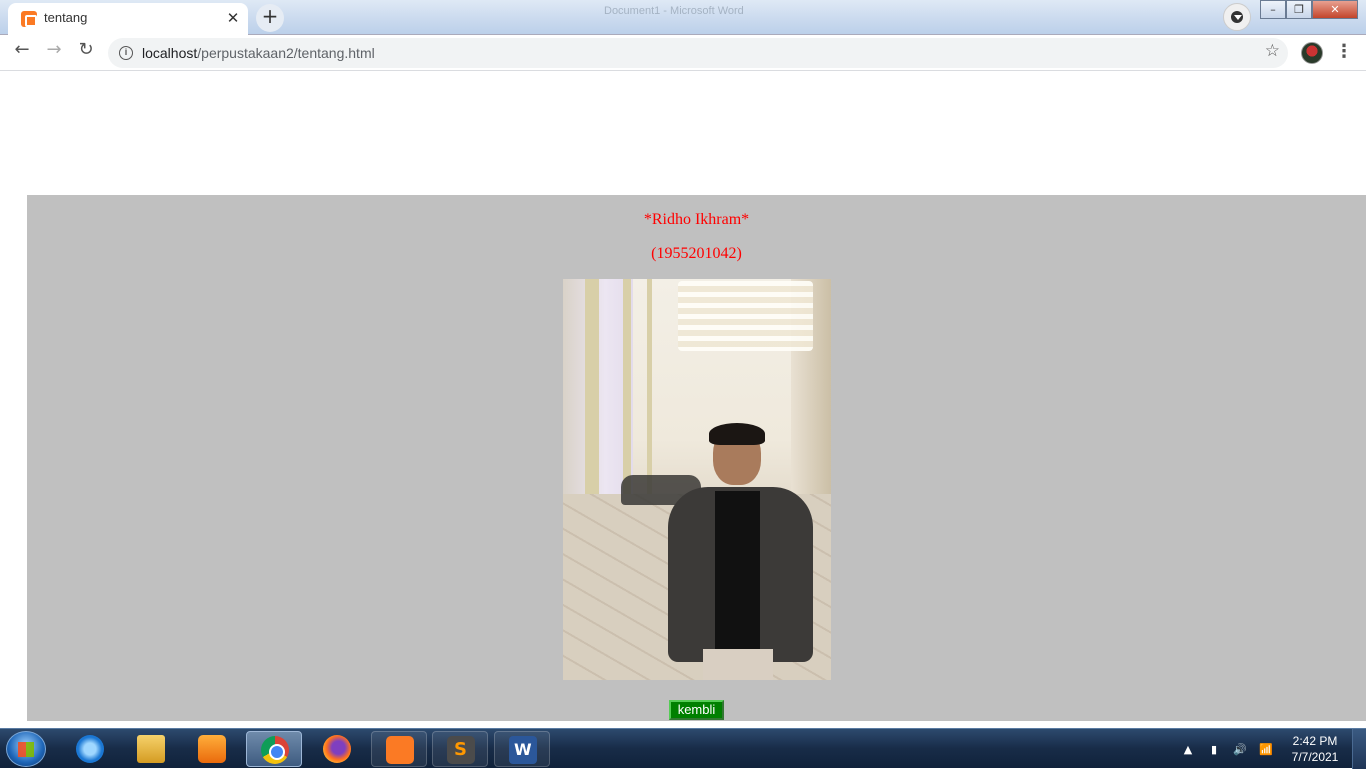 This screenshot has width=1366, height=769. I want to click on background-window-title: Document1 - Microsoft Word, so click(674, 11).